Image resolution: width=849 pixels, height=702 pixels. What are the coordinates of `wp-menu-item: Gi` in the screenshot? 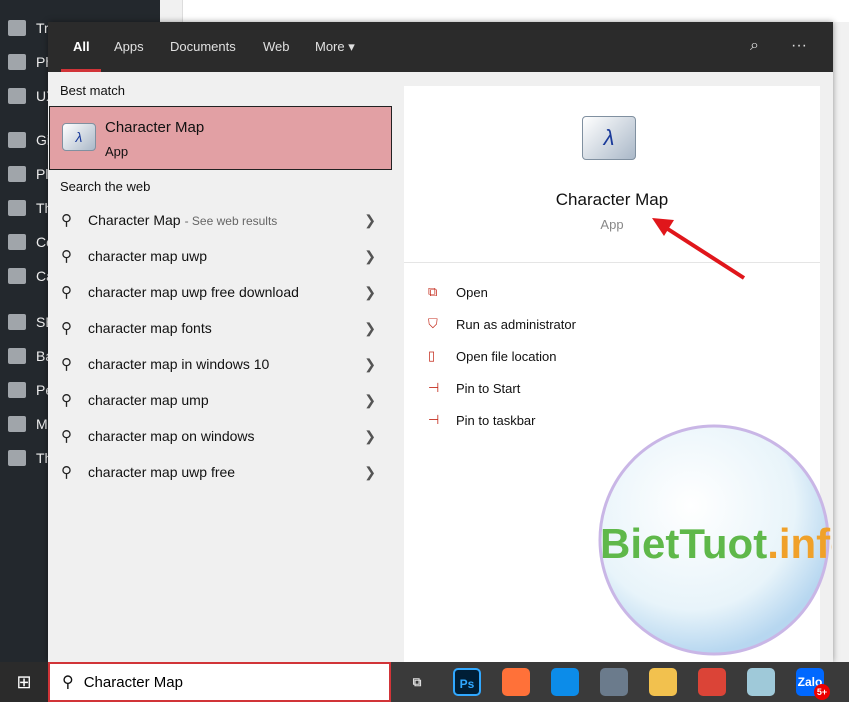 It's located at (29, 140).